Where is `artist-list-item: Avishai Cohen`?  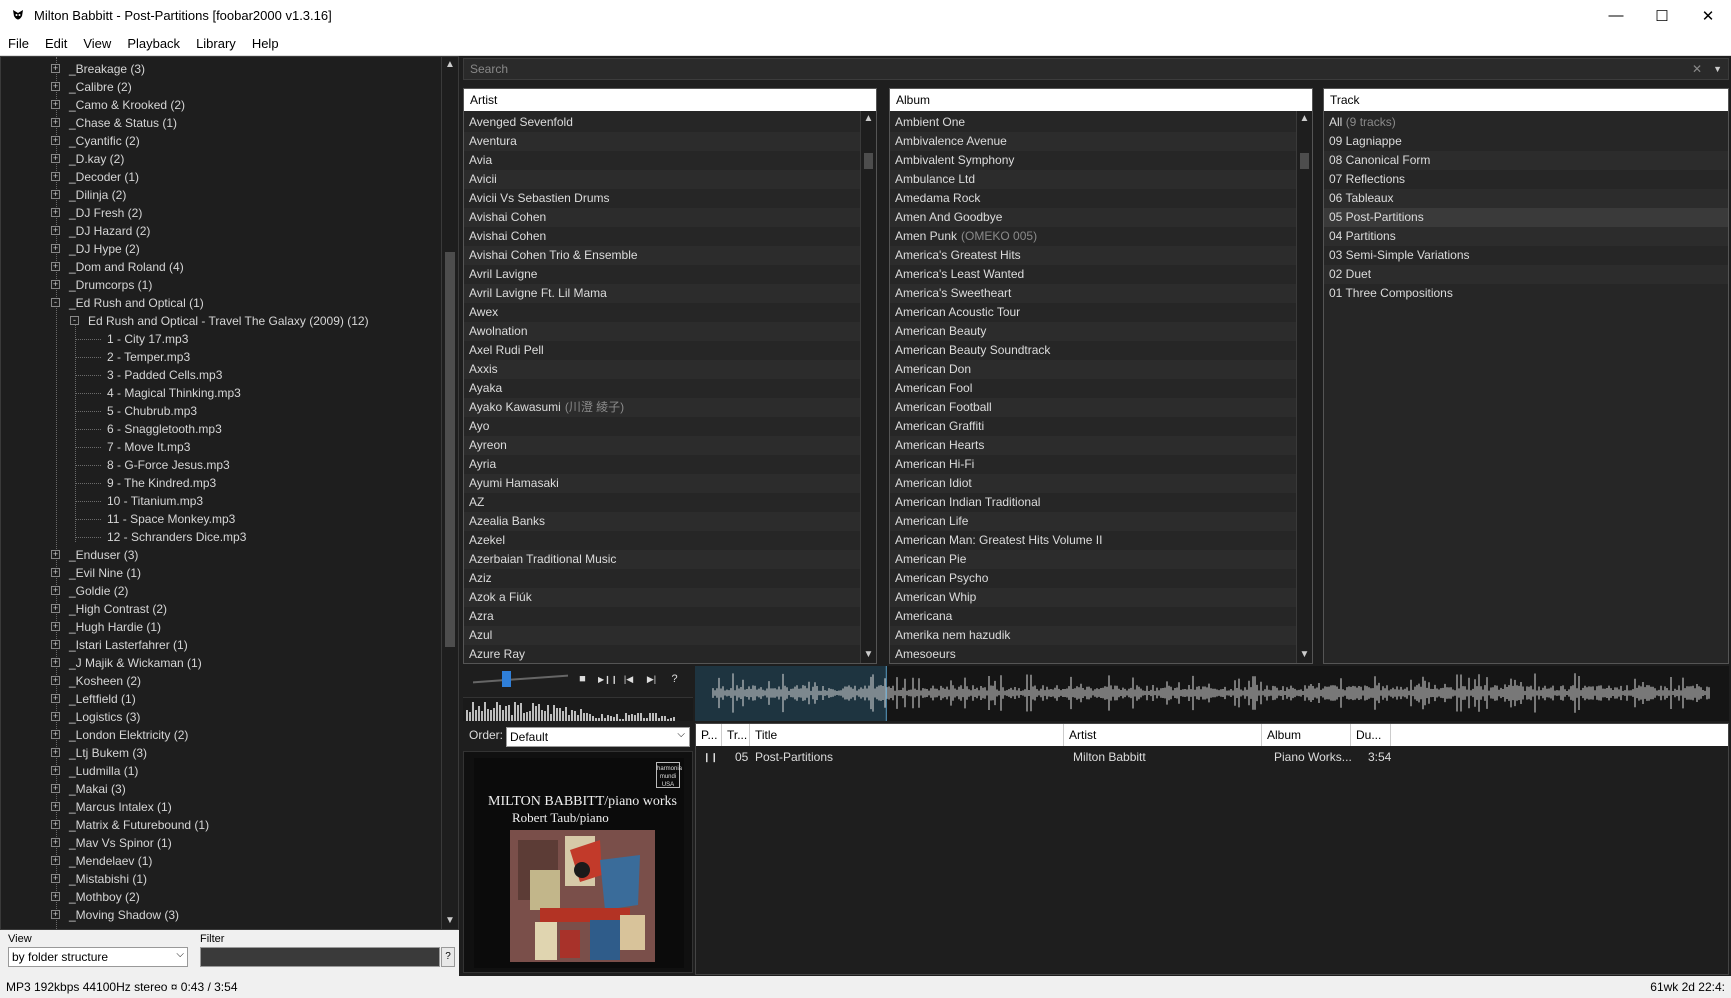
artist-list-item: Avishai Cohen is located at coordinates (662, 236).